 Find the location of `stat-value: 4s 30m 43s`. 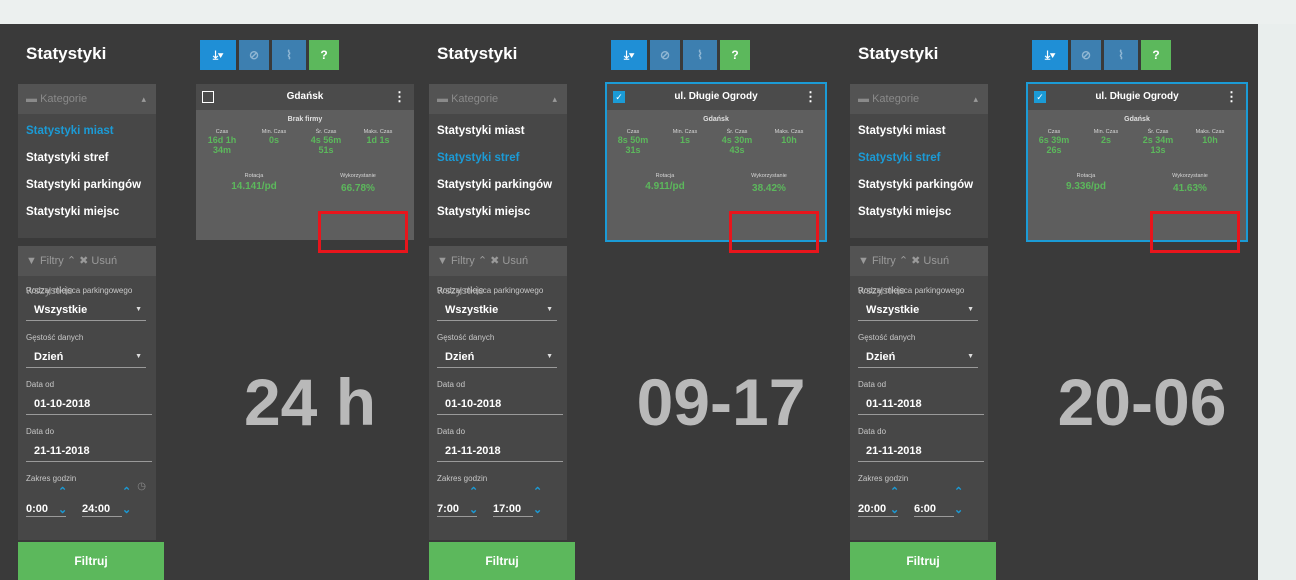

stat-value: 4s 30m 43s is located at coordinates (737, 145).